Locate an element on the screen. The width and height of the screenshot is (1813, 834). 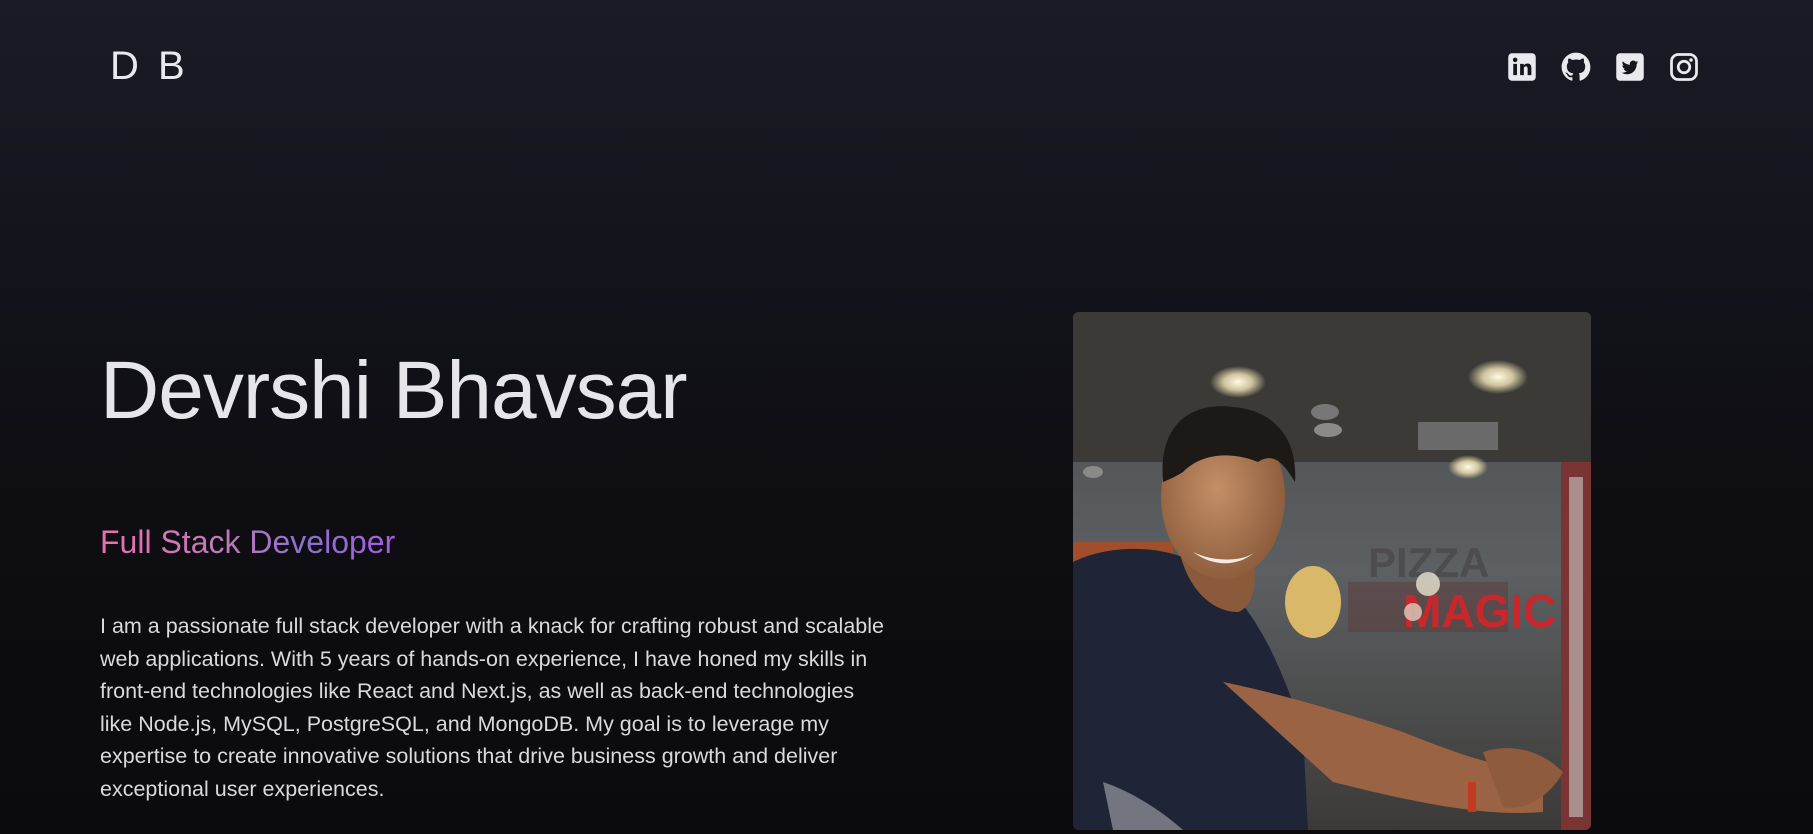
hero-role: Full Stack Developer is located at coordinates (248, 542).